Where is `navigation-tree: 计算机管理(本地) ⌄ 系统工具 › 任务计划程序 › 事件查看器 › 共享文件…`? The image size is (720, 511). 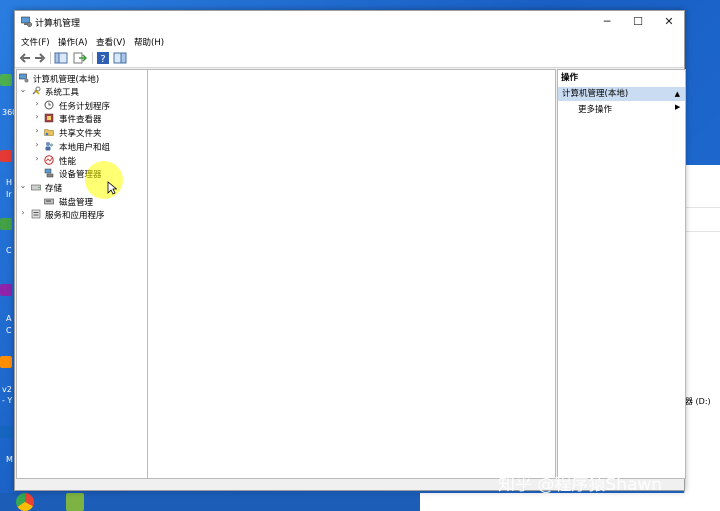
navigation-tree: 计算机管理(本地) ⌄ 系统工具 › 任务计划程序 › 事件查看器 › 共享文件… is located at coordinates (82, 274).